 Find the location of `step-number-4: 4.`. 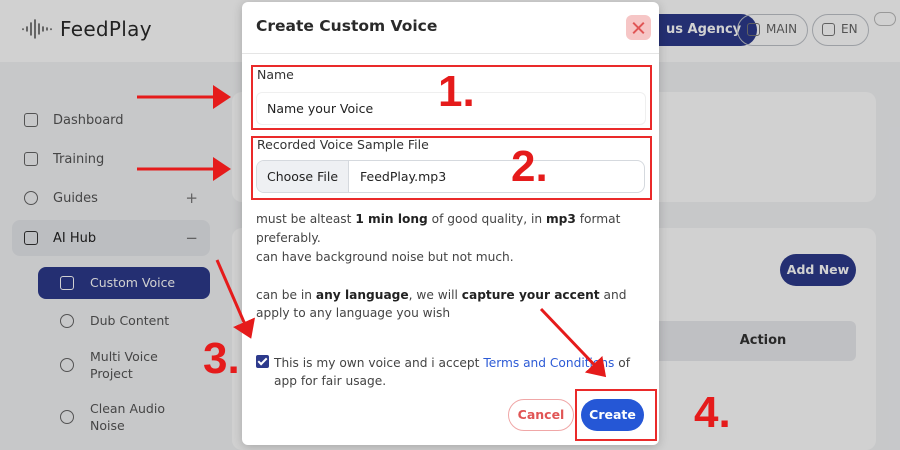

step-number-4: 4. is located at coordinates (712, 412).